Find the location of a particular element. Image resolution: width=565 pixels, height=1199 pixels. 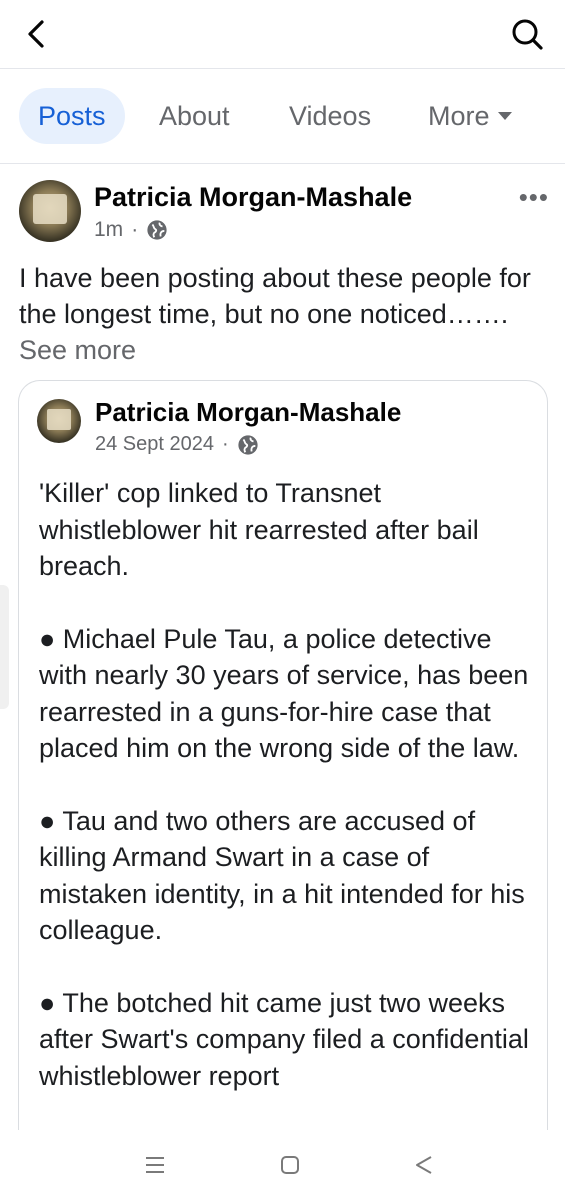

tab-about: About is located at coordinates (194, 116).